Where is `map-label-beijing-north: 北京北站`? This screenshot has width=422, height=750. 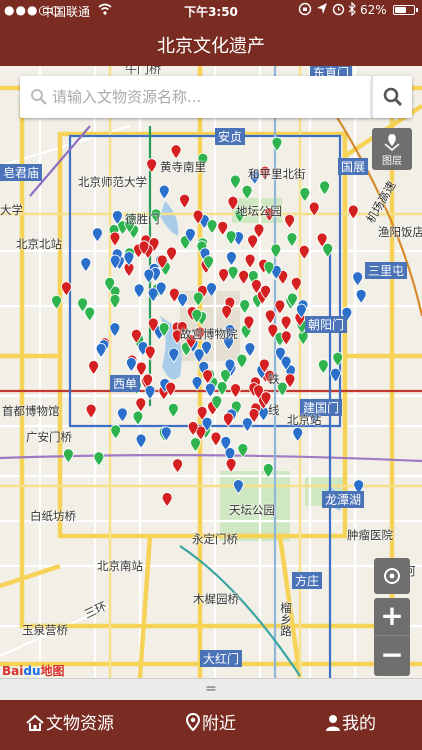
map-label-beijing-north: 北京北站 is located at coordinates (39, 244).